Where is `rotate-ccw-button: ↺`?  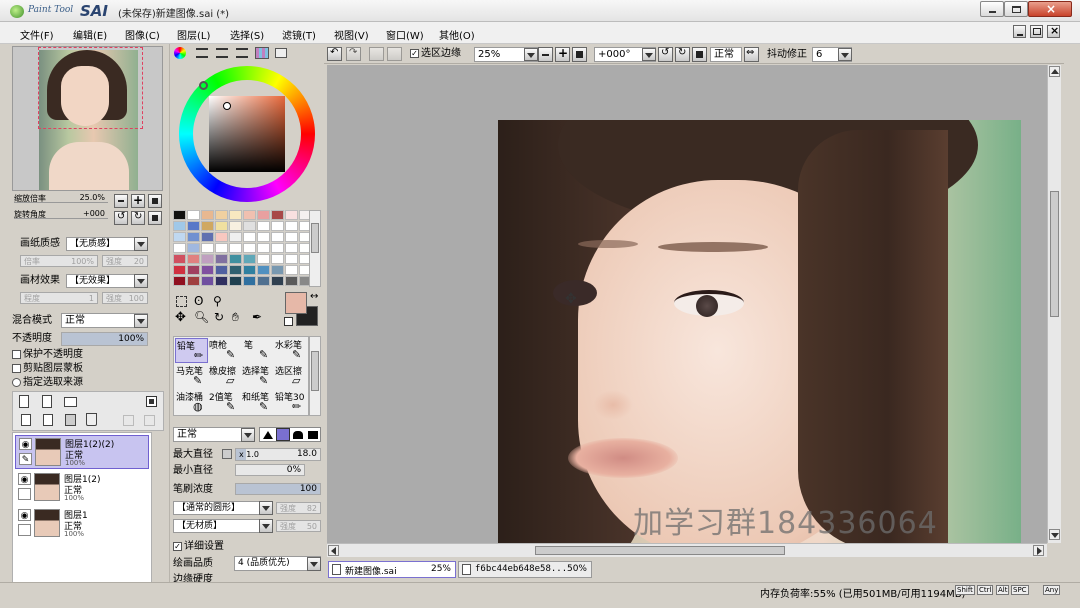
rotate-ccw-button: ↺ is located at coordinates (121, 218).